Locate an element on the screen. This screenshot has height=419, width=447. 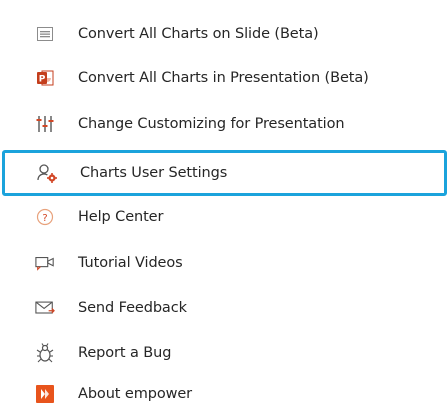
menu-item-label: Help Center is located at coordinates (121, 217).